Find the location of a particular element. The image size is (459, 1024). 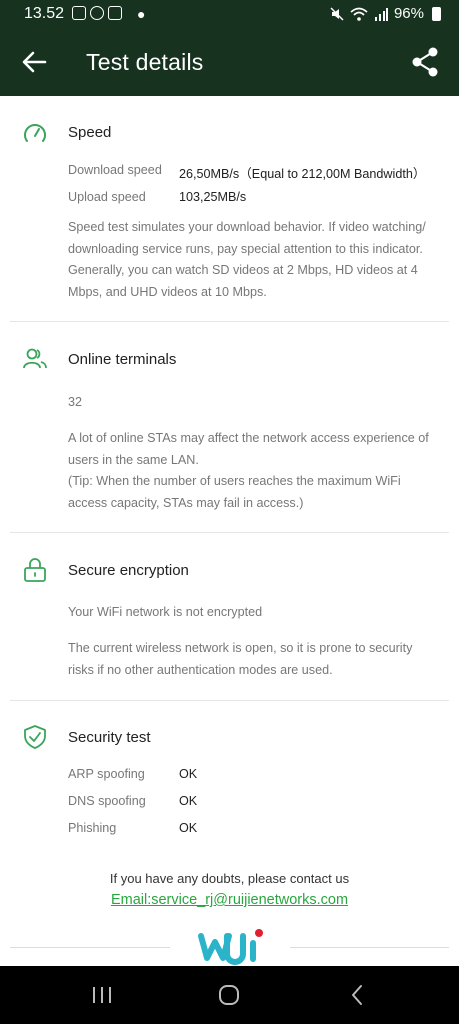

terminals-description-line: users in the same LAN. is located at coordinates (133, 459).